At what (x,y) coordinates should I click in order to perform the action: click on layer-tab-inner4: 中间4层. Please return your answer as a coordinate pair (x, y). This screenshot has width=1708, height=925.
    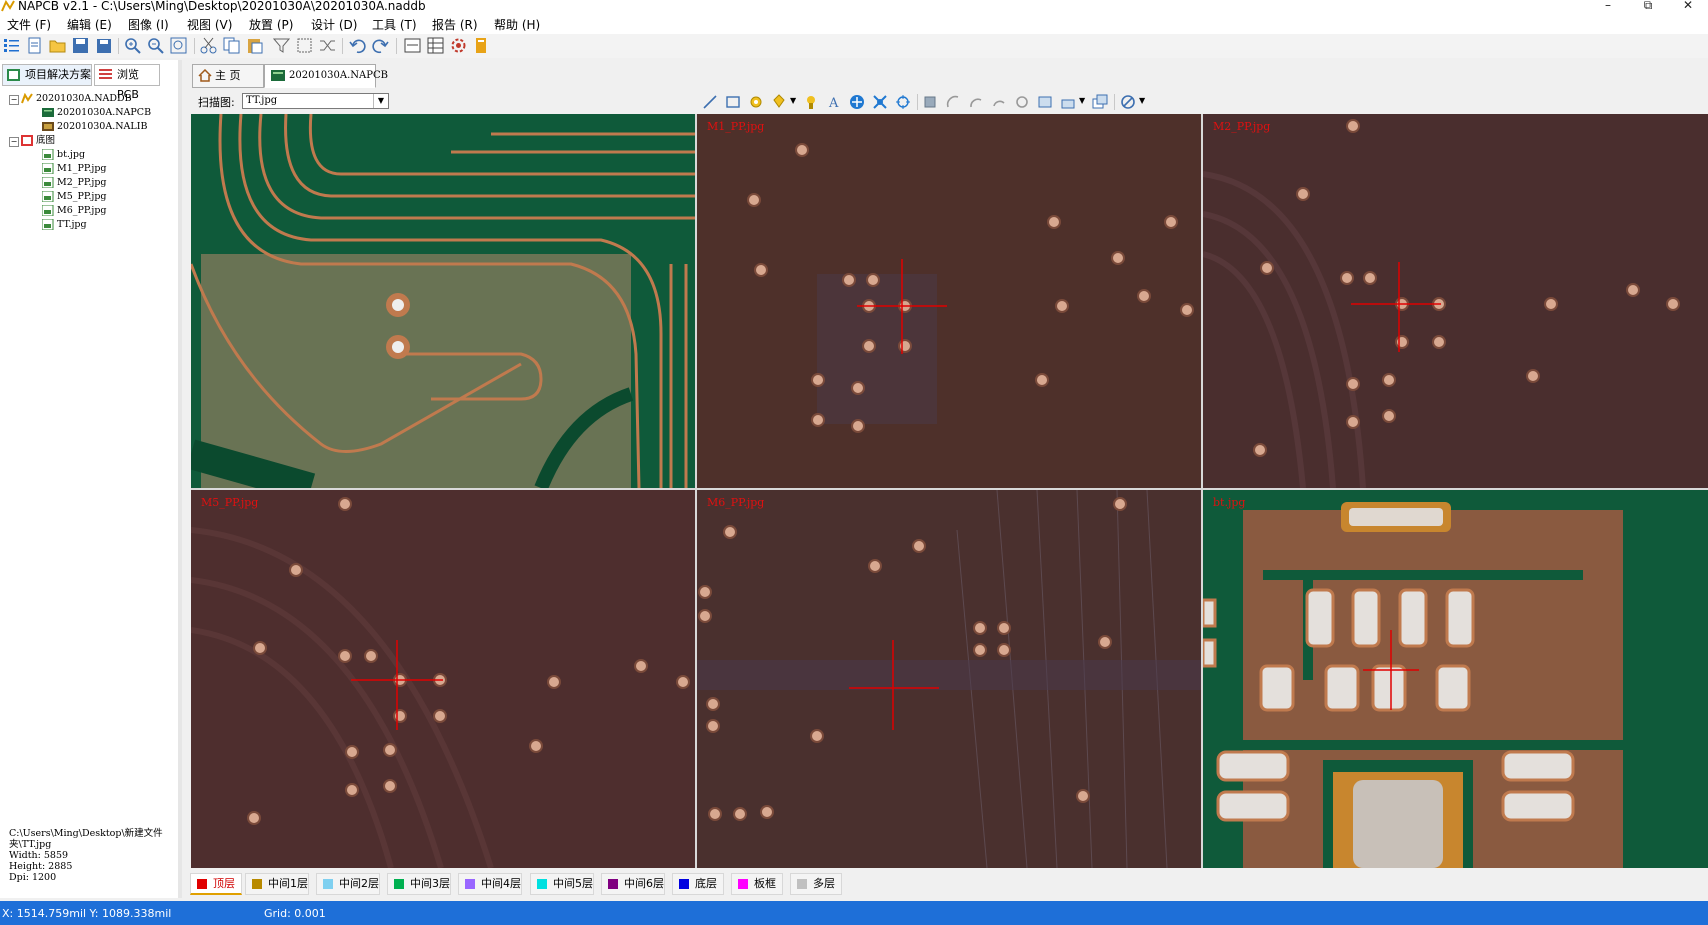
    Looking at the image, I should click on (490, 884).